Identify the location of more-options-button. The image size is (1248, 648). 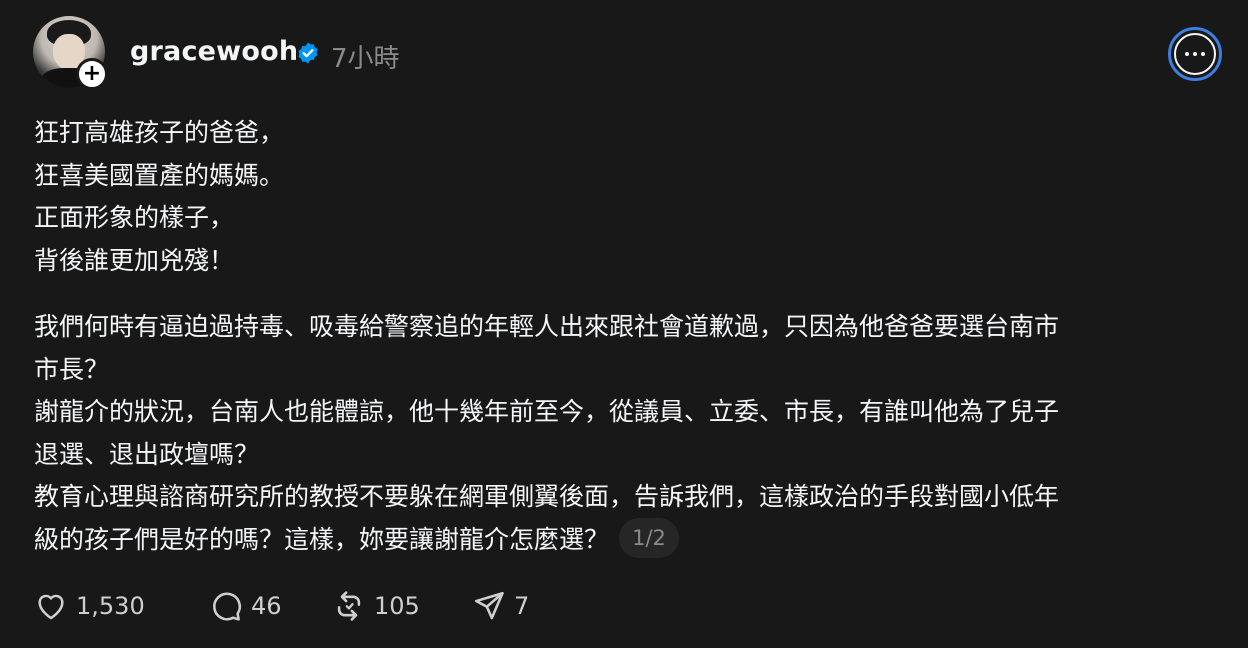
(1195, 54).